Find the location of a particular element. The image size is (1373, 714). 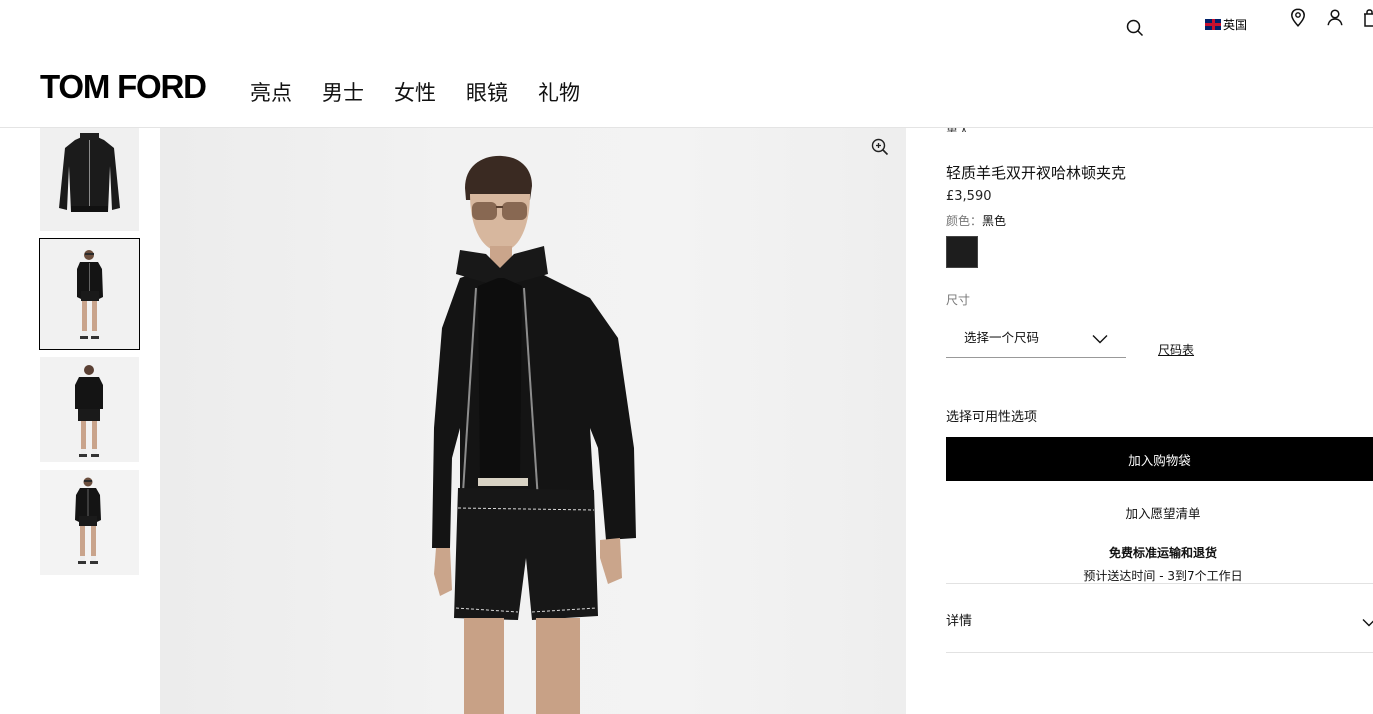

jacket-flat-image is located at coordinates (89, 178).